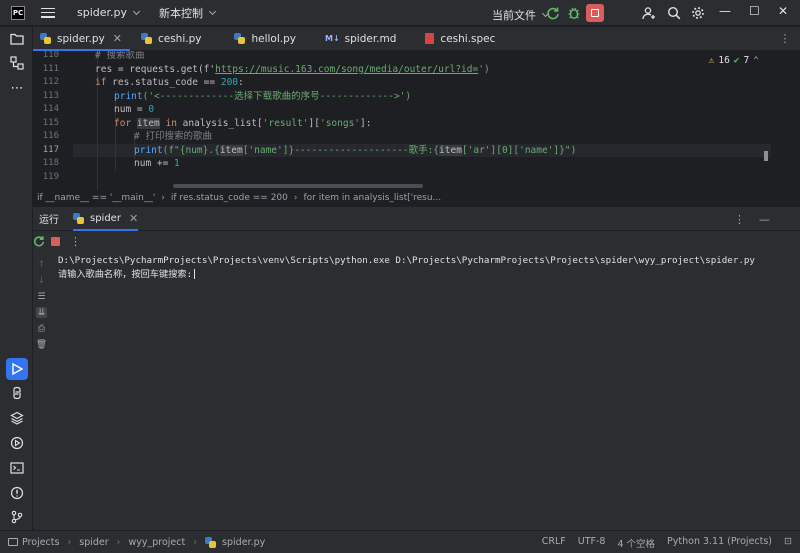  I want to click on warning-icon: ⚠, so click(711, 60).